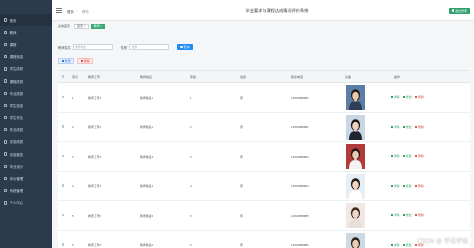  I want to click on sidebar-item-2: 教师, so click(26, 32).